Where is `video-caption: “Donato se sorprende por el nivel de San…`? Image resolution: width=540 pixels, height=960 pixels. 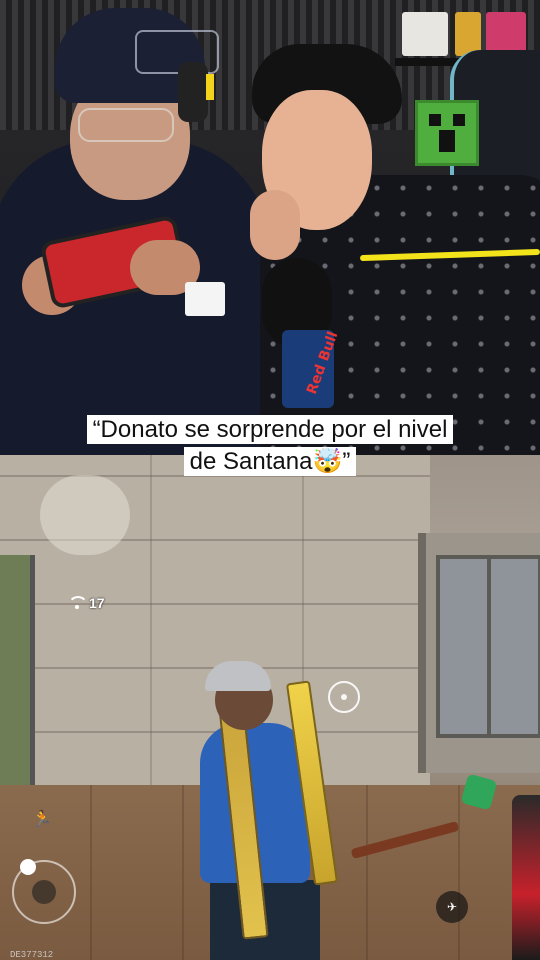 video-caption: “Donato se sorprende por el nivel de San… is located at coordinates (270, 446).